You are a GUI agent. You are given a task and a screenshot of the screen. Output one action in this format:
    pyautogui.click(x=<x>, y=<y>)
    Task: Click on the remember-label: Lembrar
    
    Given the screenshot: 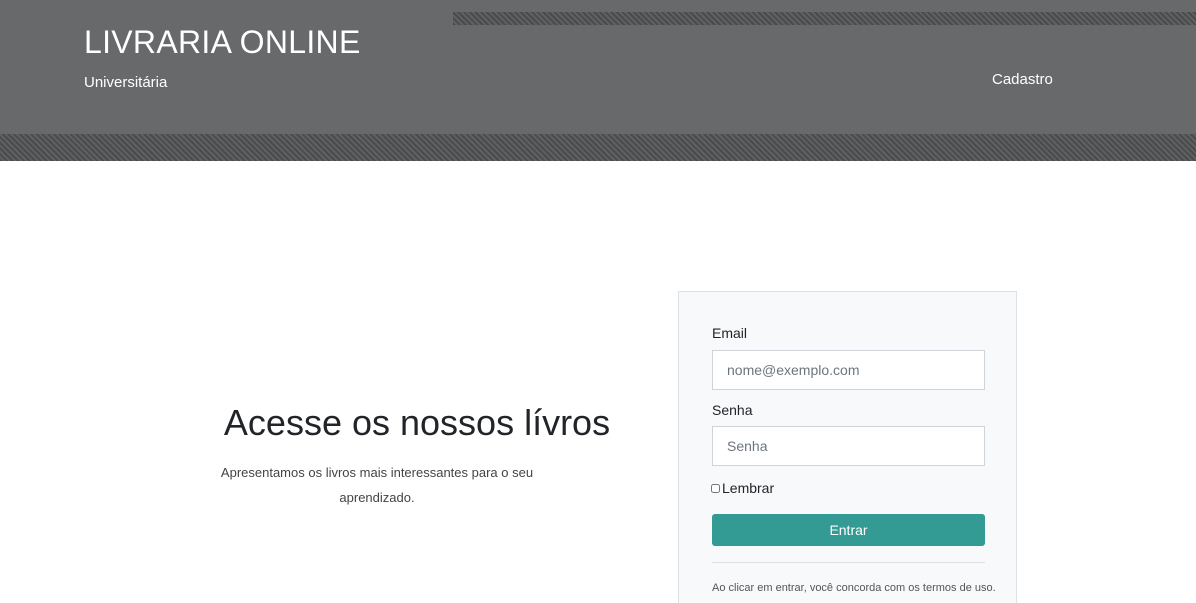 What is the action you would take?
    pyautogui.click(x=748, y=488)
    